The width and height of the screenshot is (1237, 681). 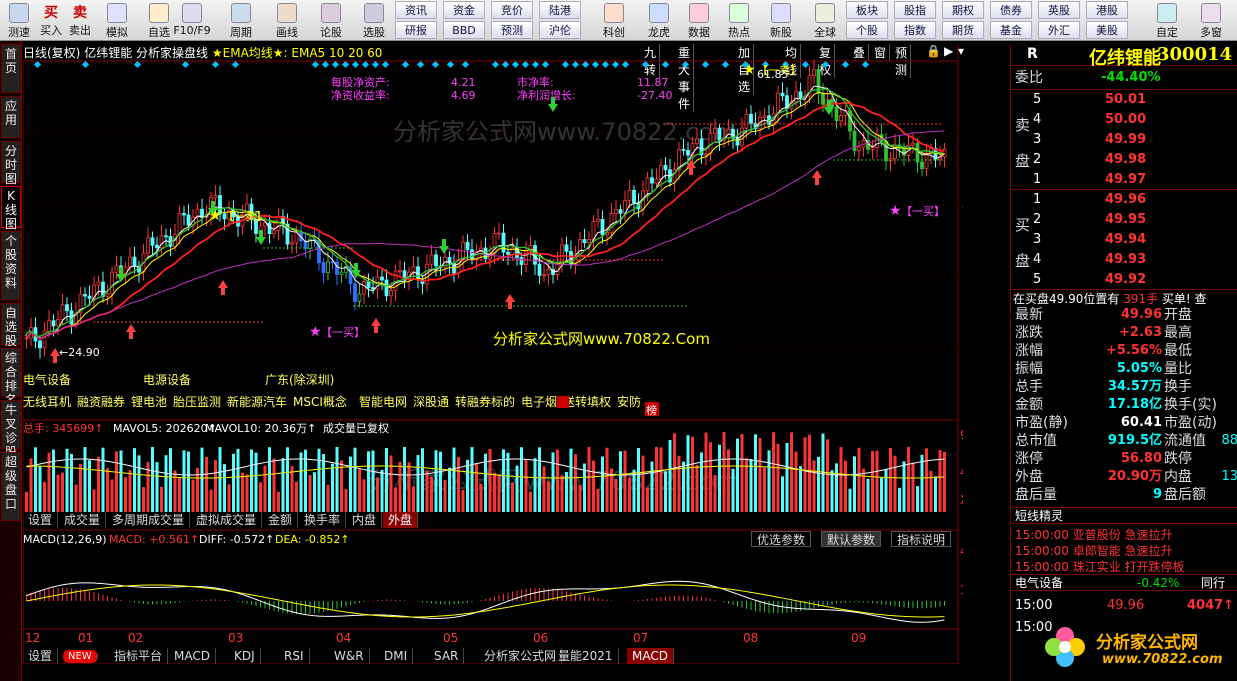 What do you see at coordinates (1124, 280) in the screenshot?
I see `bid-row: 5 49.92` at bounding box center [1124, 280].